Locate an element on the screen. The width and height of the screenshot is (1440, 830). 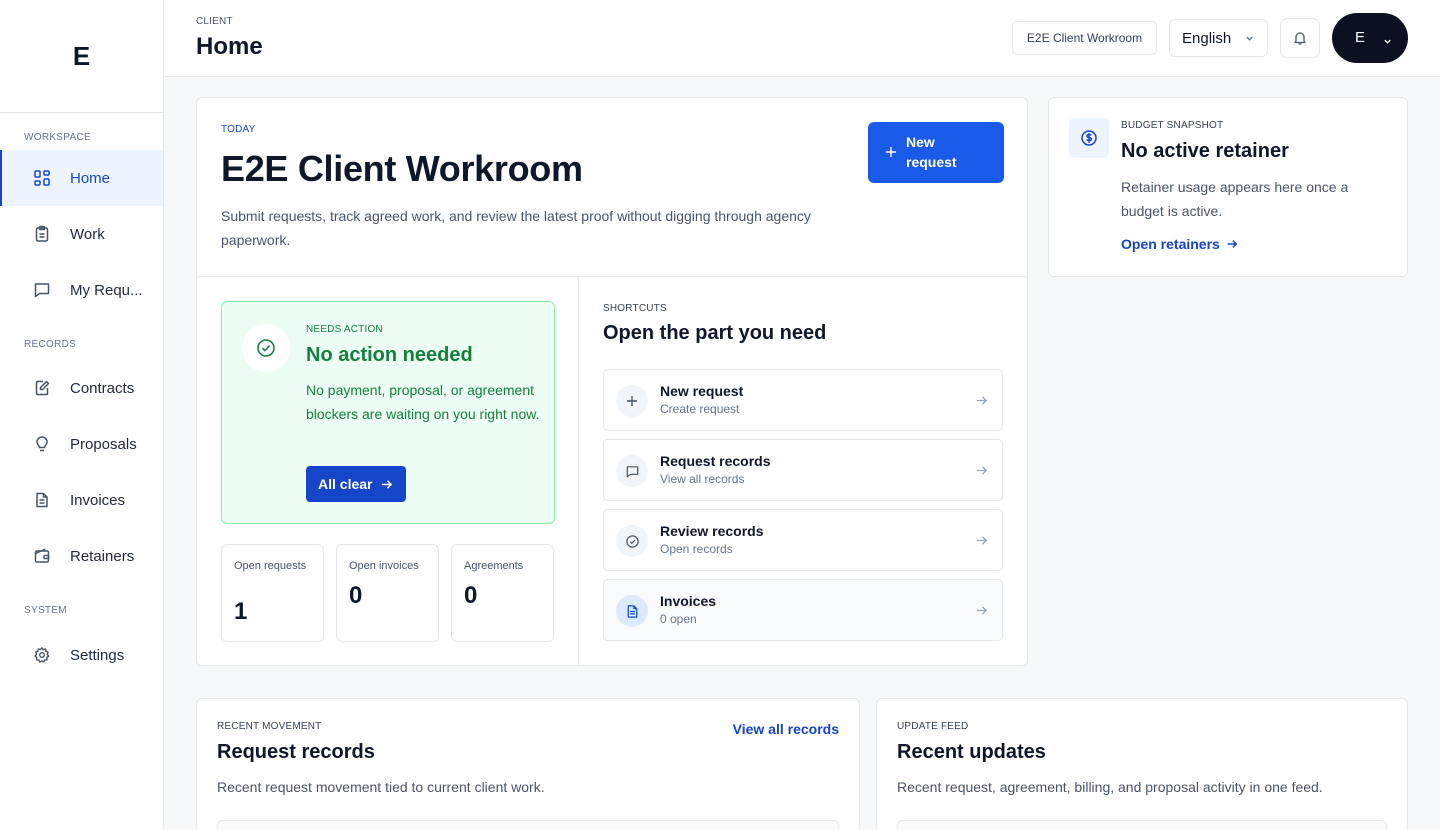
sidebar-item-label: Retainers is located at coordinates (102, 556).